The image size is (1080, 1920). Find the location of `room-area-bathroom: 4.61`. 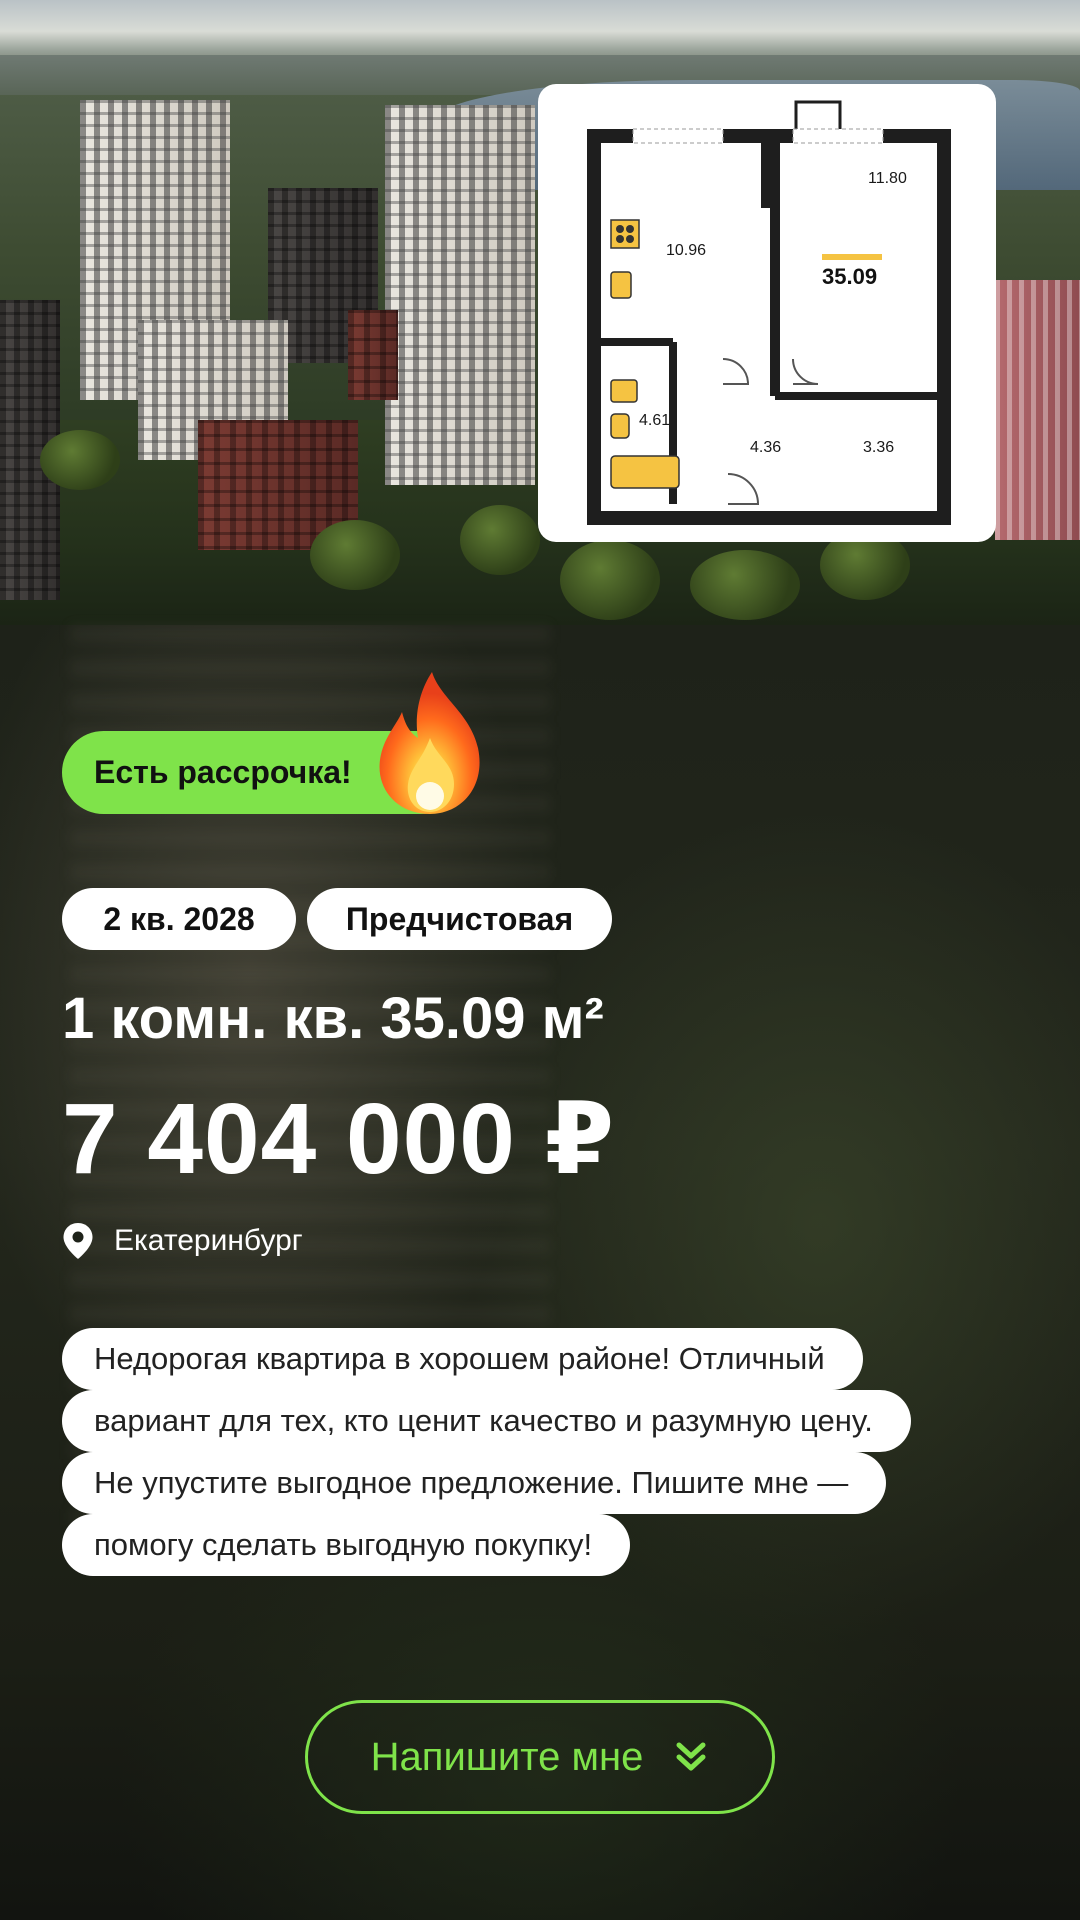

room-area-bathroom: 4.61 is located at coordinates (655, 420).